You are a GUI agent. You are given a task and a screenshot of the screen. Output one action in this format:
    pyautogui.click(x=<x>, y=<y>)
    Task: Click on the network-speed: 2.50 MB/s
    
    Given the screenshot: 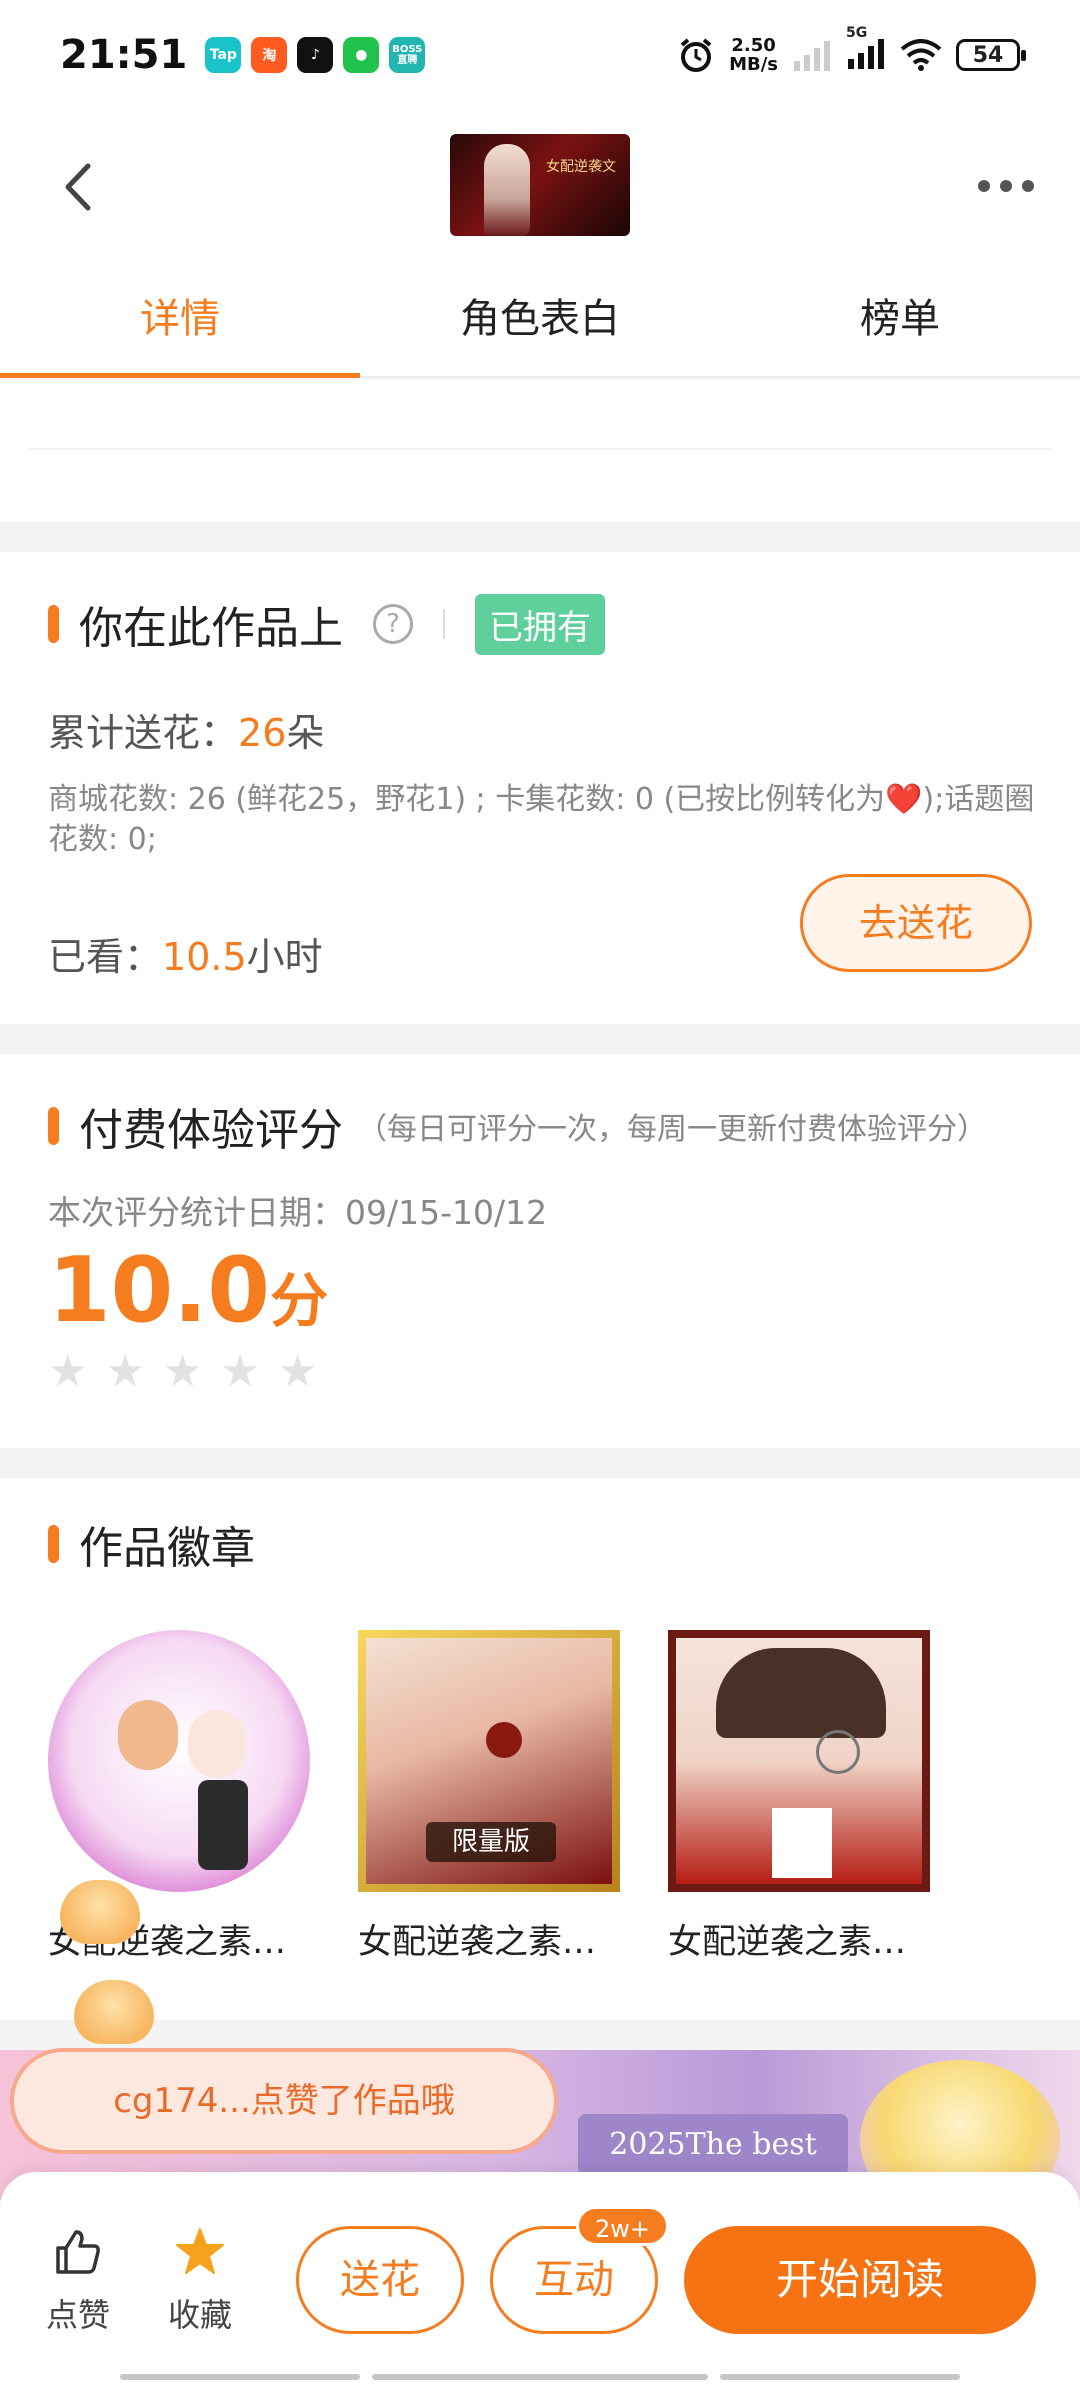 What is the action you would take?
    pyautogui.click(x=753, y=55)
    